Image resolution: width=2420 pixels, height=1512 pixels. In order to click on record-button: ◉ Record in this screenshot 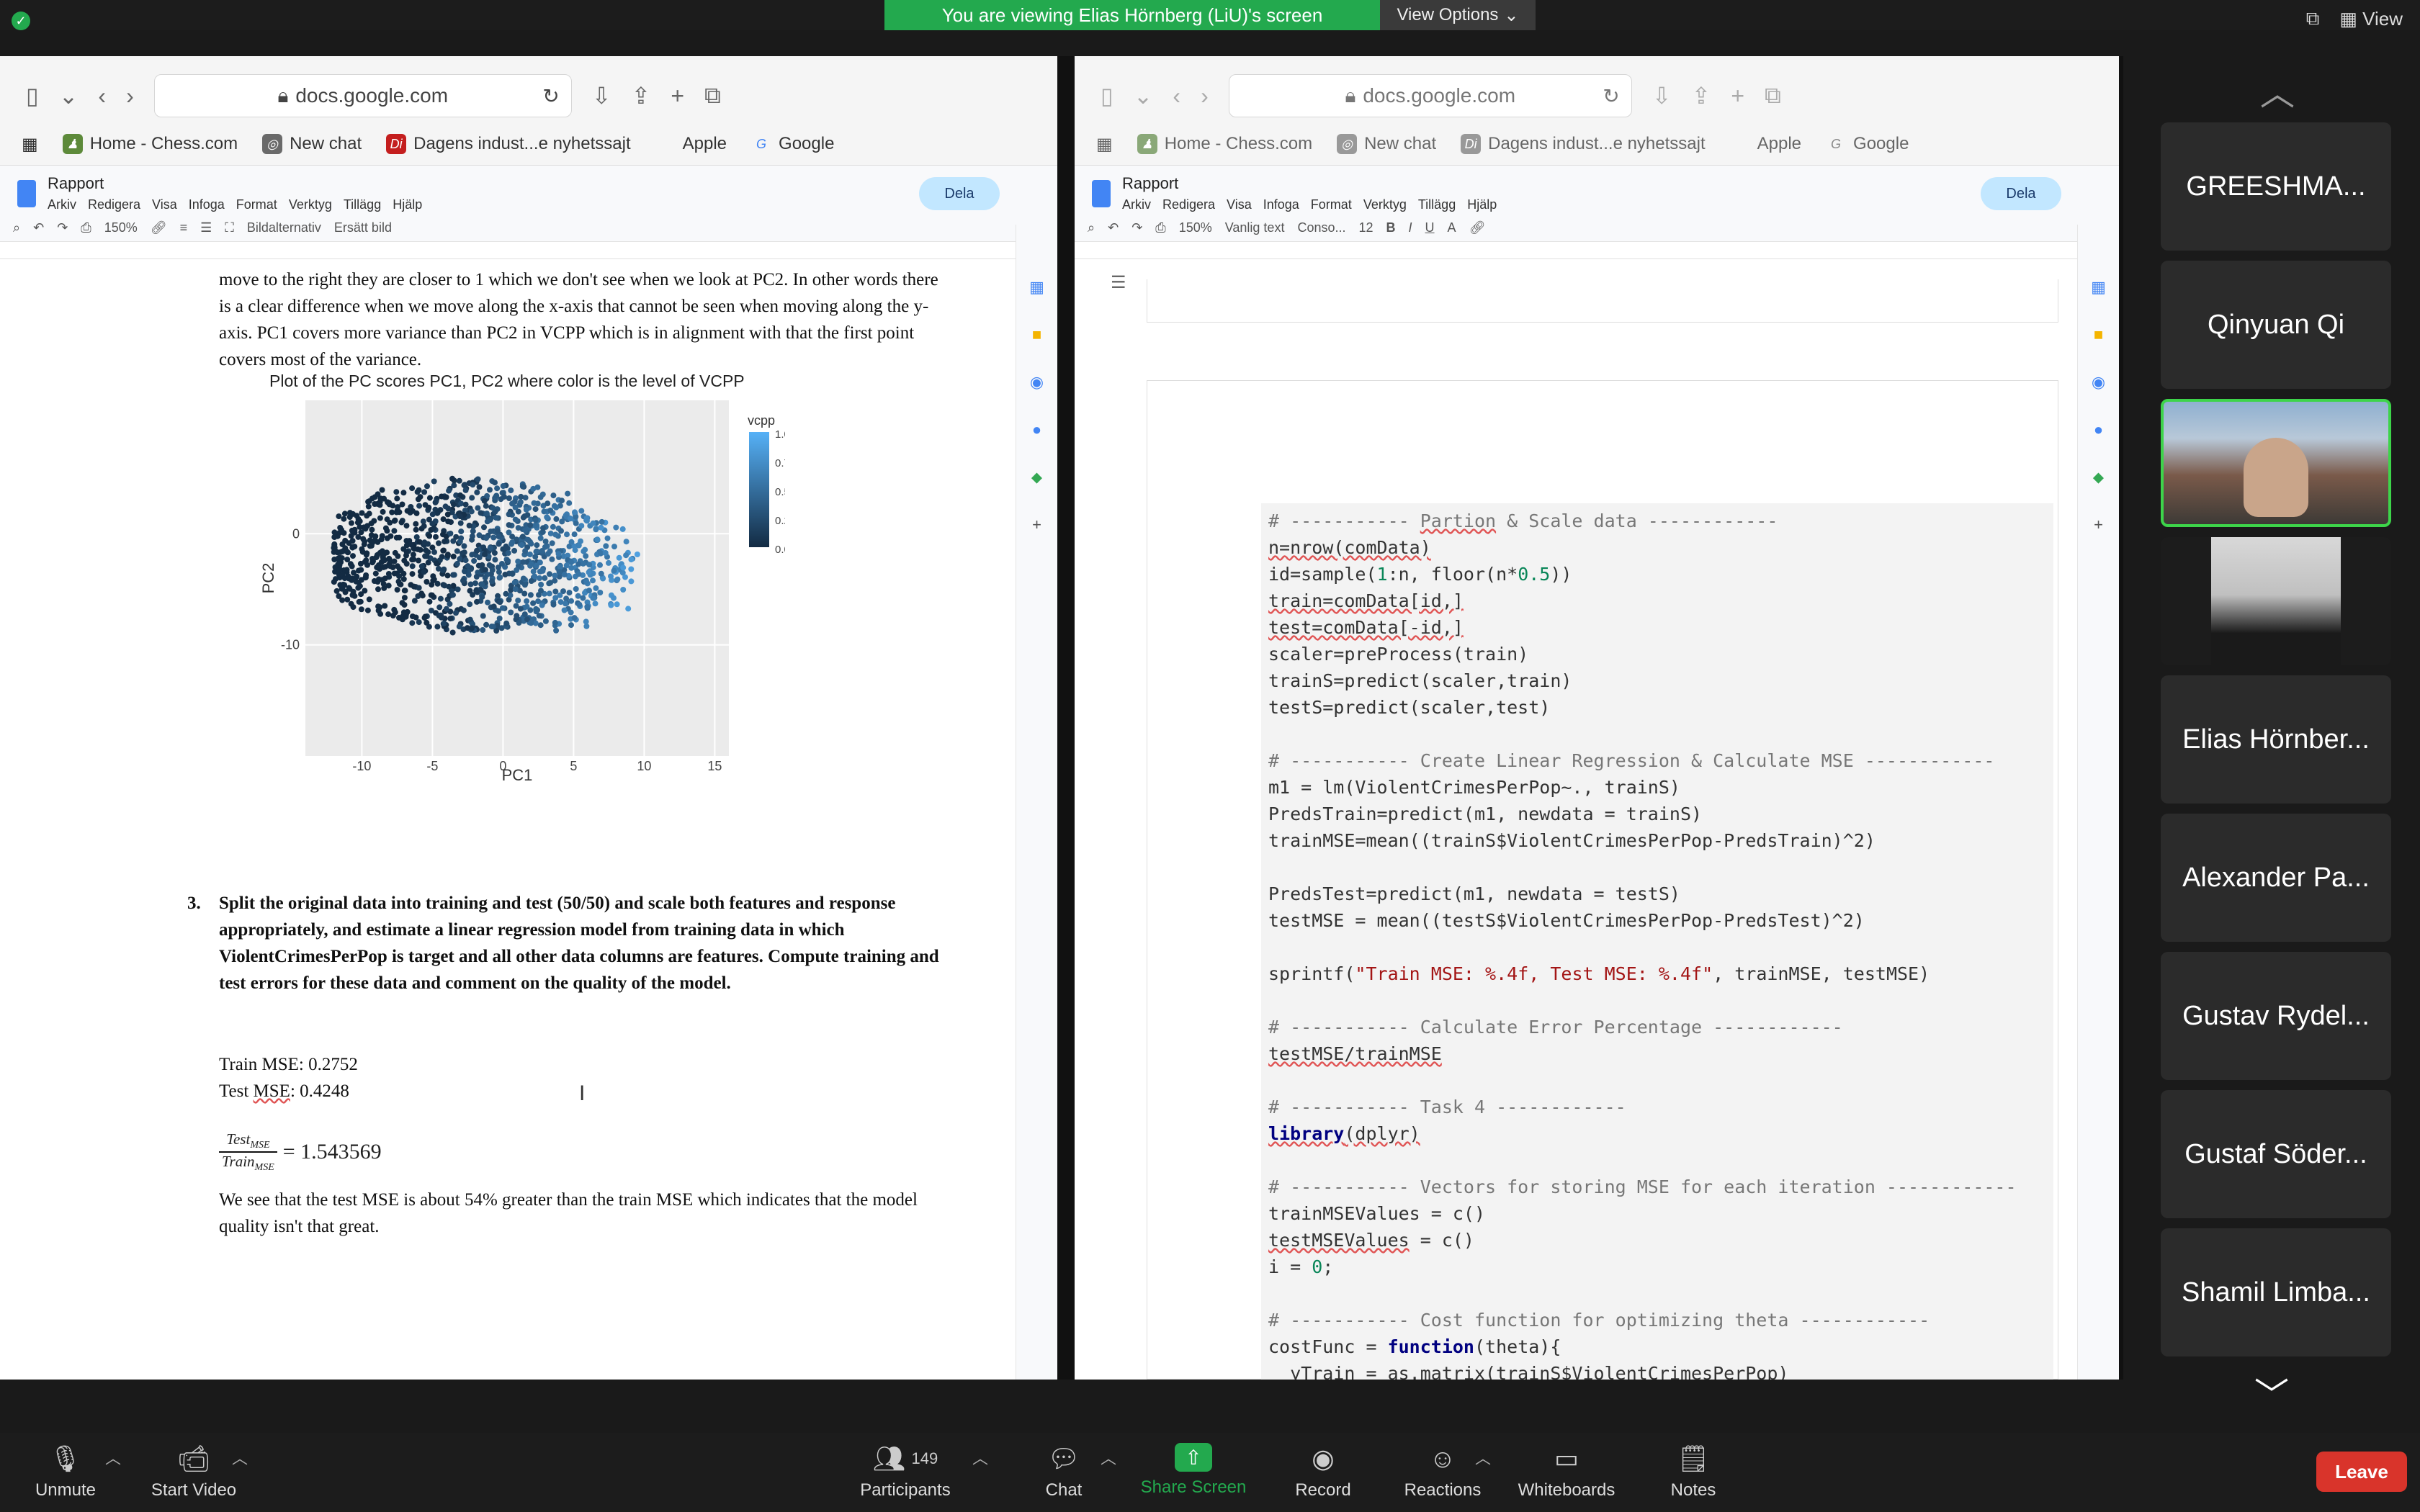, I will do `click(1323, 1471)`.